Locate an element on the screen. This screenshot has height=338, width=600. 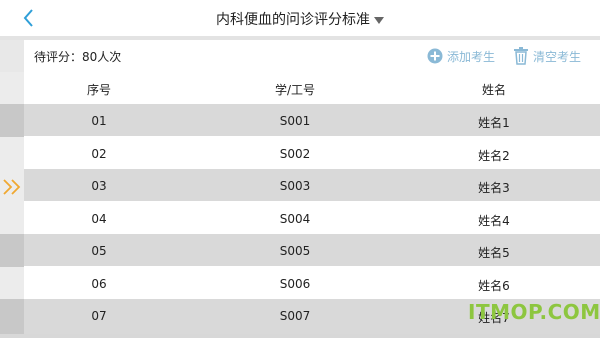
row-id: S003 is located at coordinates (295, 186).